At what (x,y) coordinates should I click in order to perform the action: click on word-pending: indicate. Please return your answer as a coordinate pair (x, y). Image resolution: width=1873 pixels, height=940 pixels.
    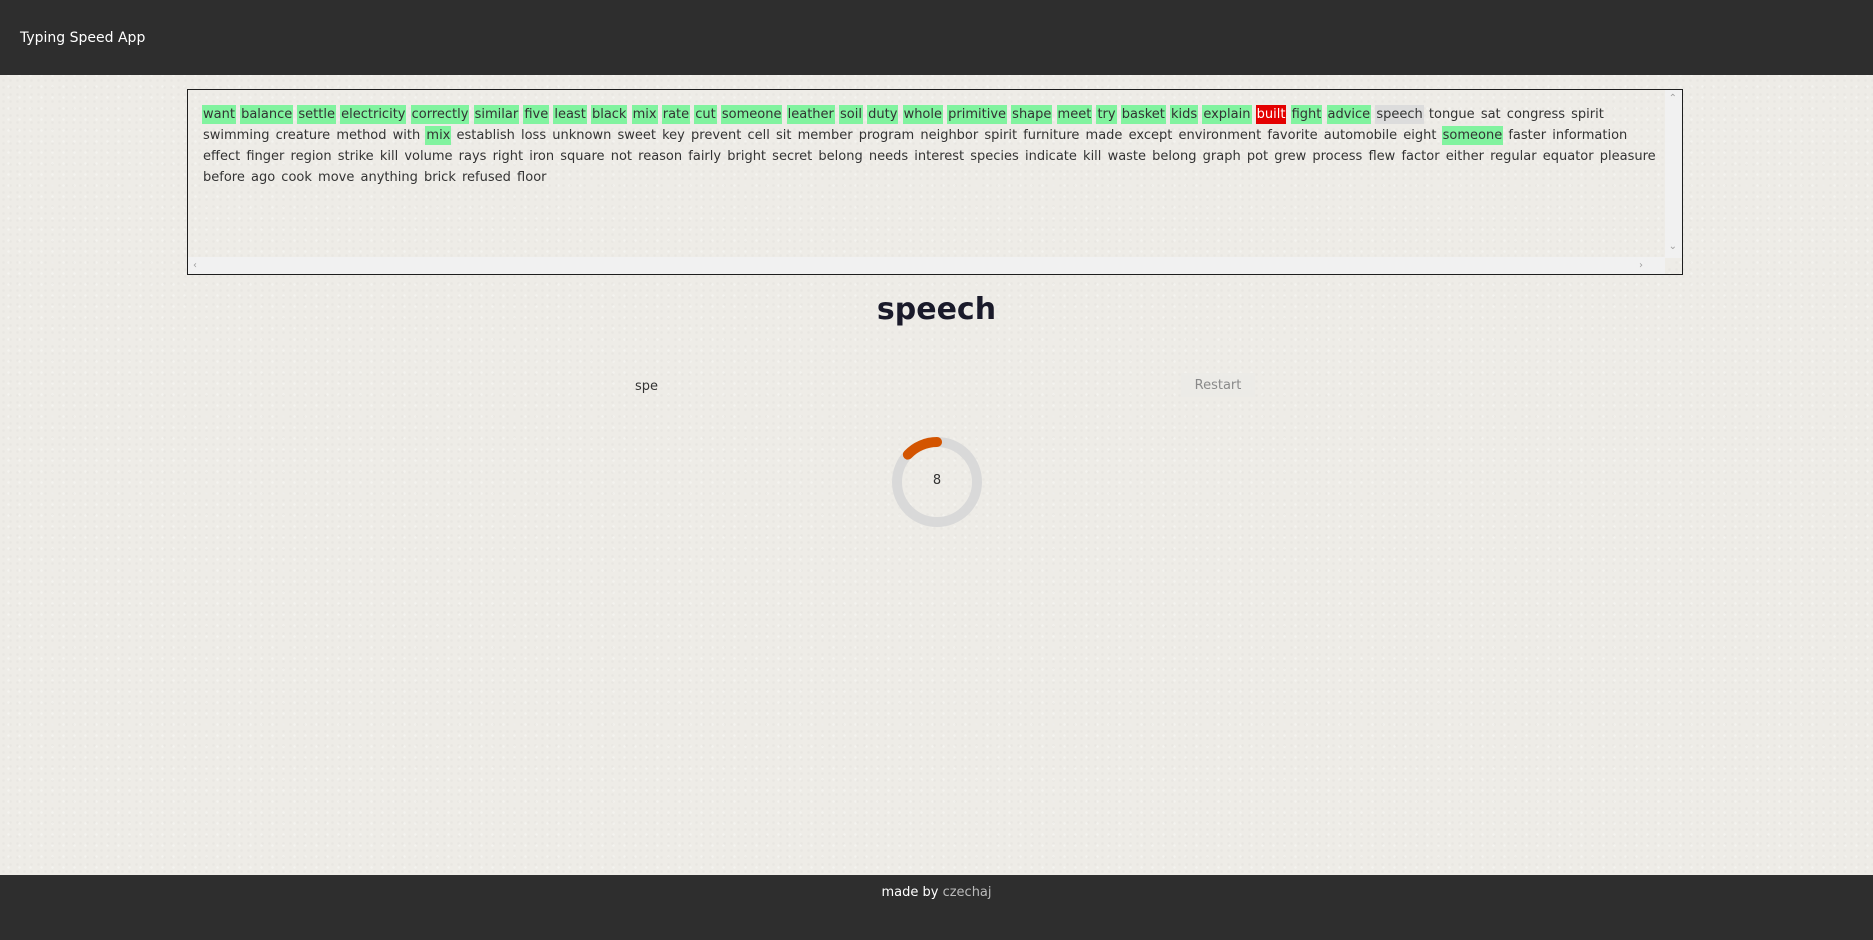
    Looking at the image, I should click on (1050, 156).